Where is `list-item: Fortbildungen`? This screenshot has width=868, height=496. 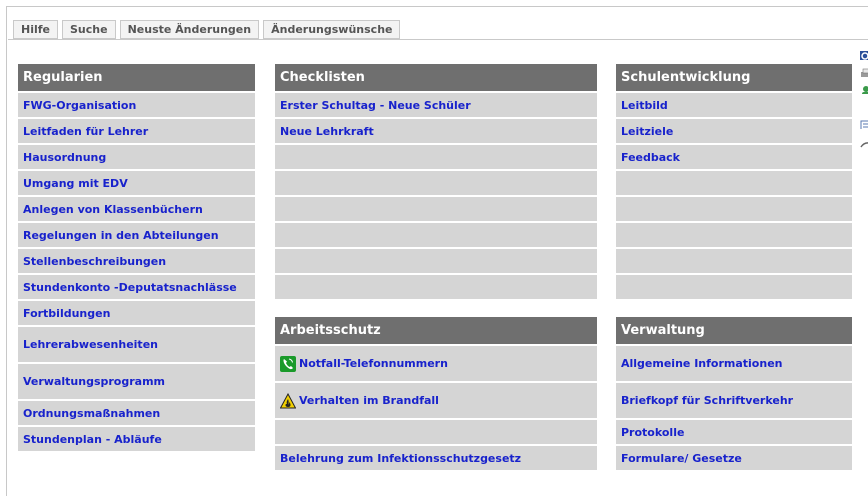
list-item: Fortbildungen is located at coordinates (136, 312).